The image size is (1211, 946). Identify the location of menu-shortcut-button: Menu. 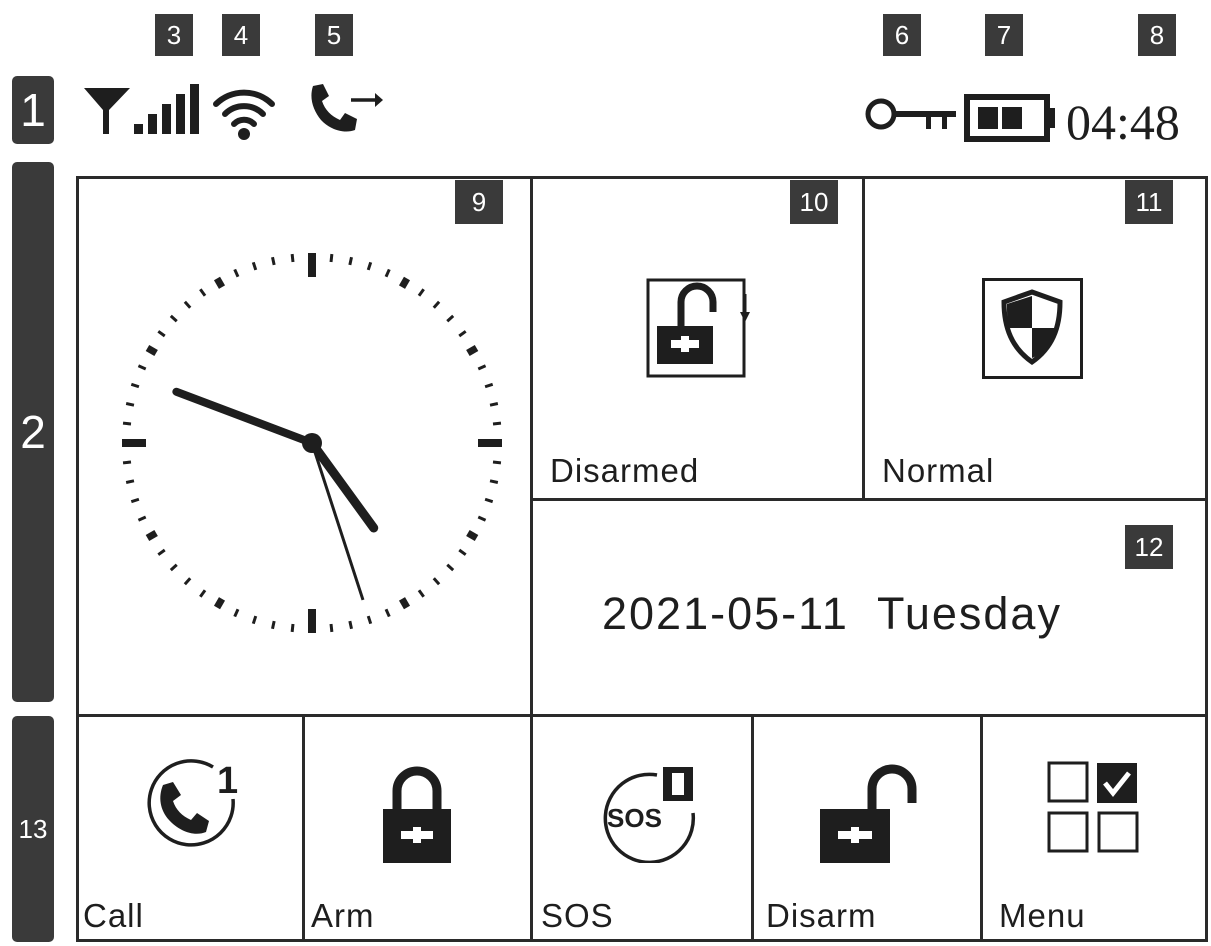
(1094, 828).